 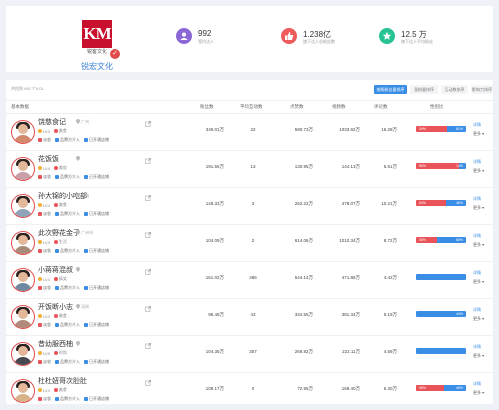 What do you see at coordinates (55, 307) in the screenshot?
I see `kol-name: 开饭断小志` at bounding box center [55, 307].